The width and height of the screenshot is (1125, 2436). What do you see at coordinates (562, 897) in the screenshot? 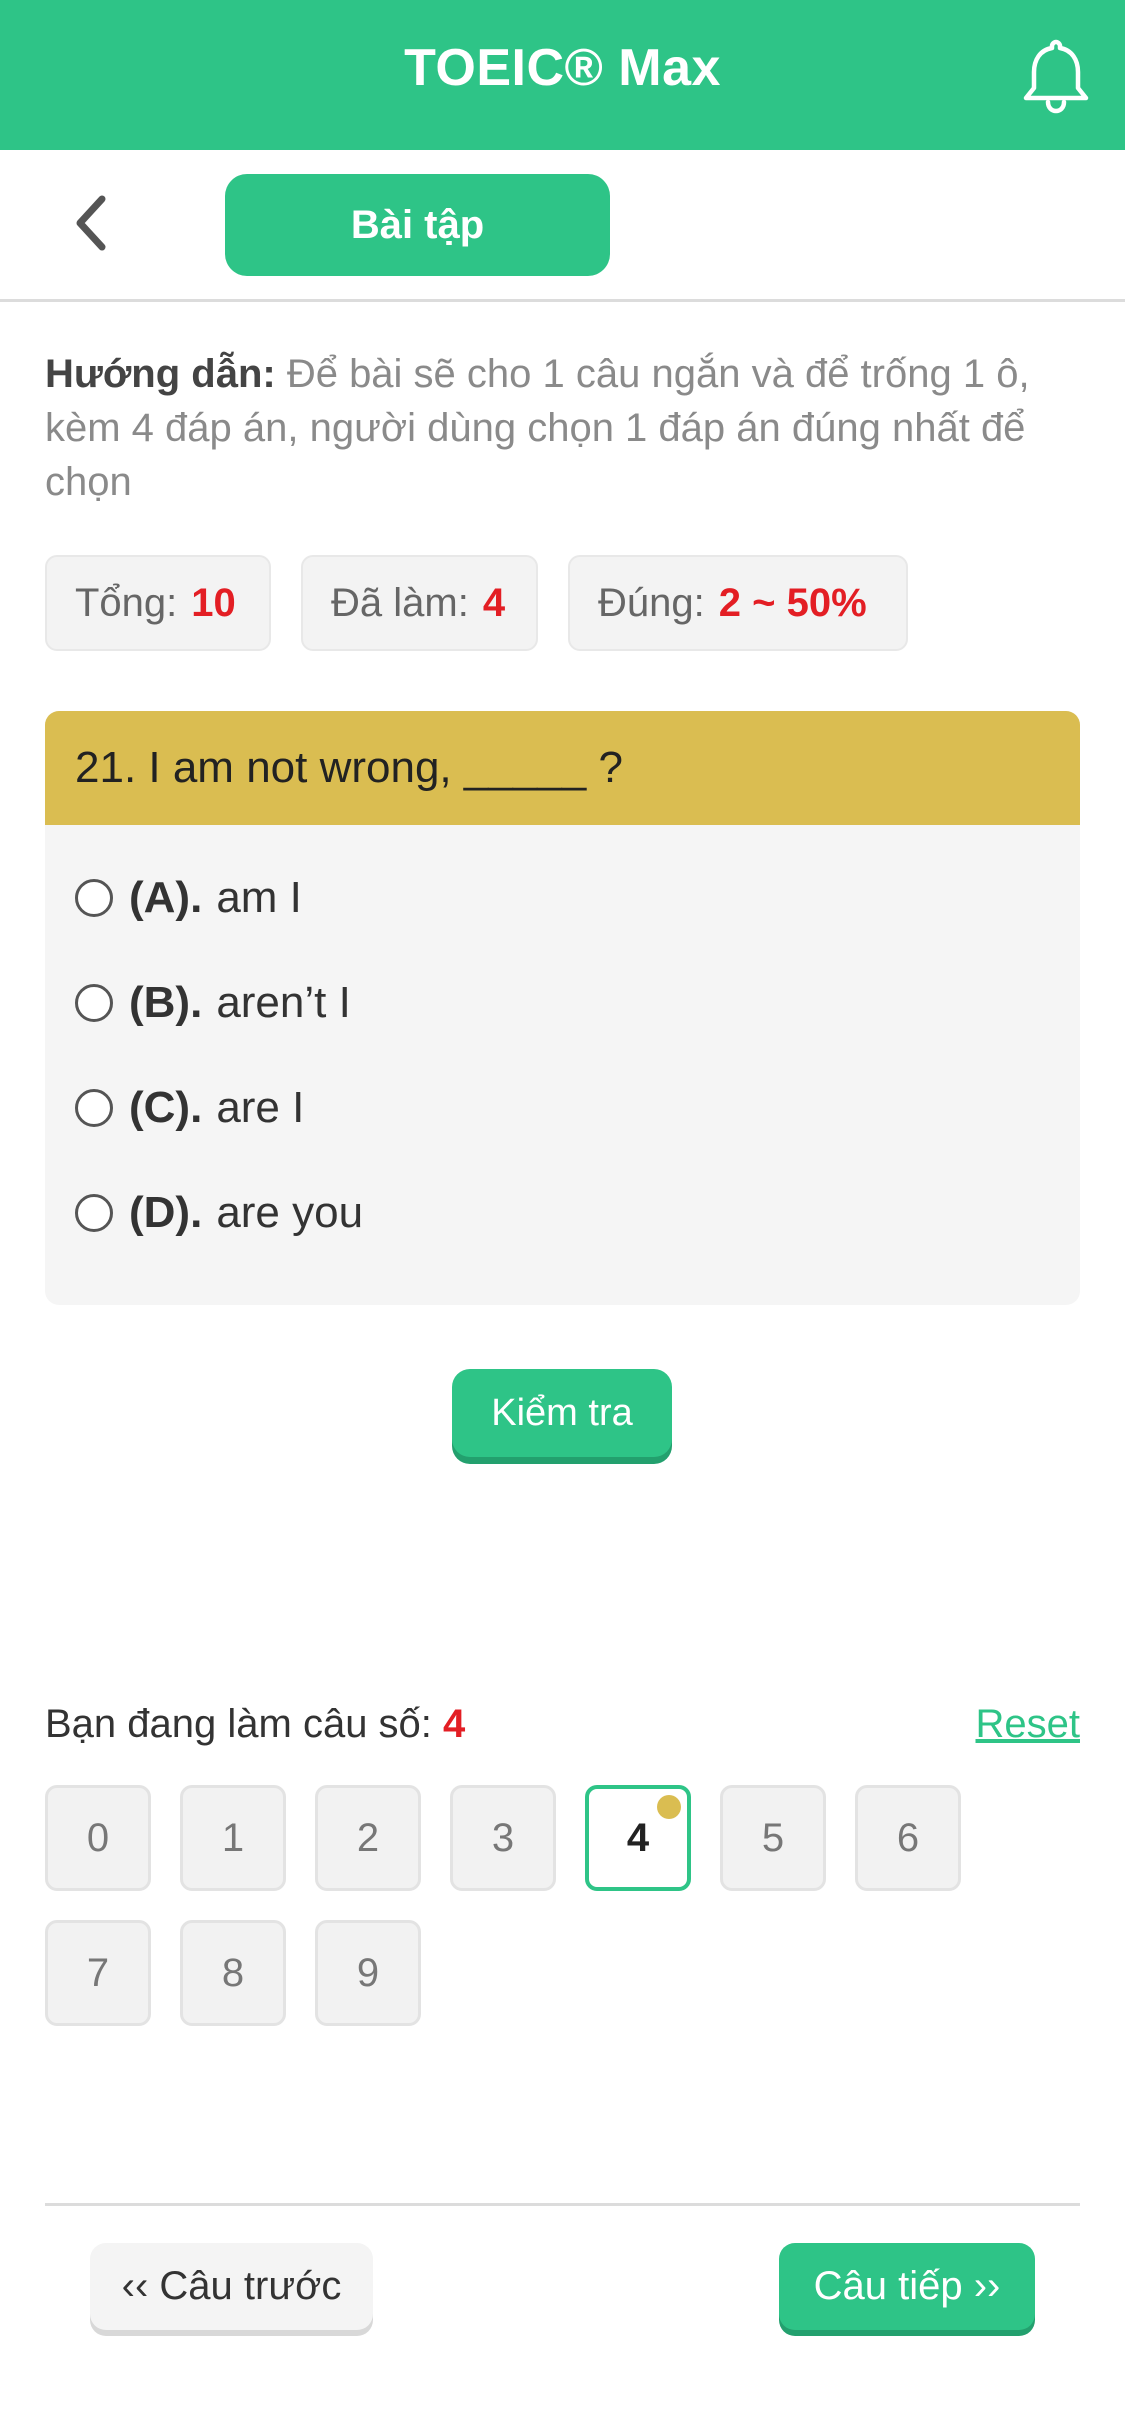
I see `option-a: (A). am I` at bounding box center [562, 897].